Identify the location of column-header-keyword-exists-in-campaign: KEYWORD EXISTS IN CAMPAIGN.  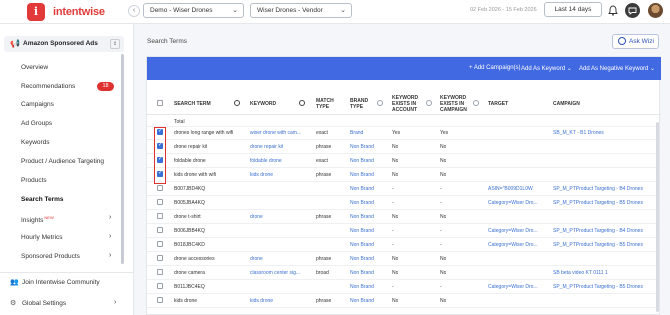
(456, 104).